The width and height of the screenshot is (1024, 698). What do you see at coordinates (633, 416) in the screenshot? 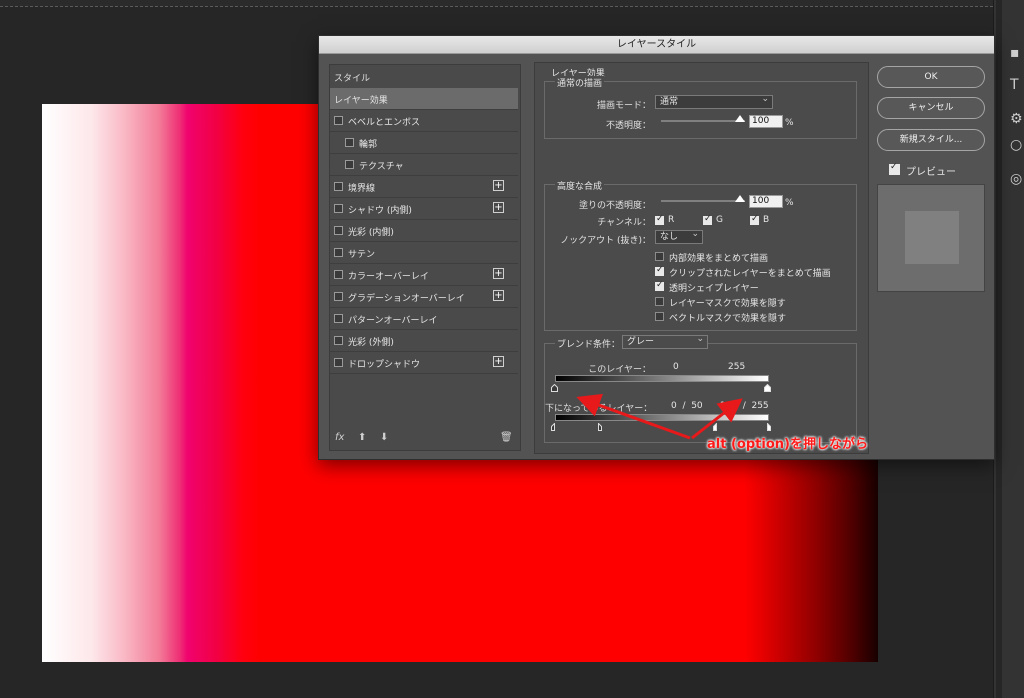
I see `arrow-to-black-split` at bounding box center [633, 416].